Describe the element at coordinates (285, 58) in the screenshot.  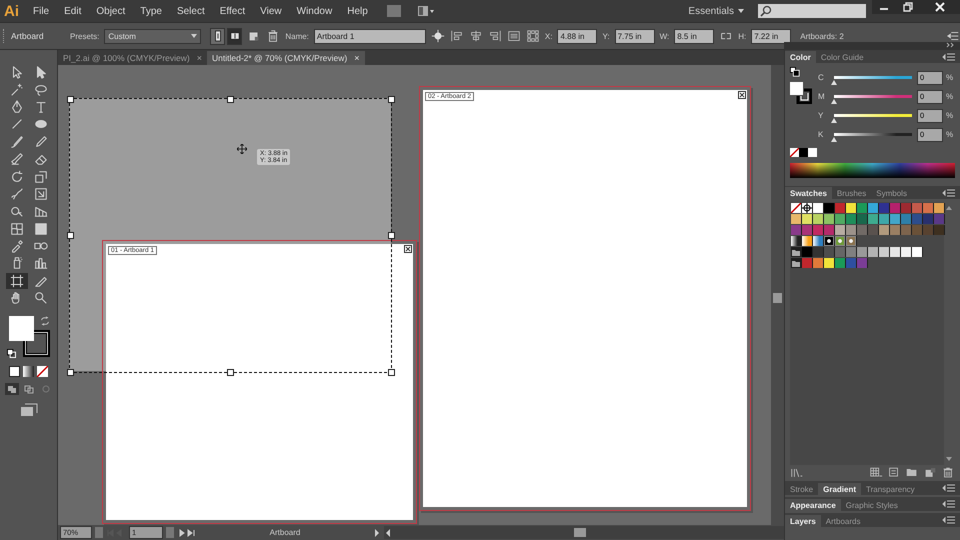
I see `document-tab: Untitled-2* @ 70% (CMYK/Preview) ×` at that location.